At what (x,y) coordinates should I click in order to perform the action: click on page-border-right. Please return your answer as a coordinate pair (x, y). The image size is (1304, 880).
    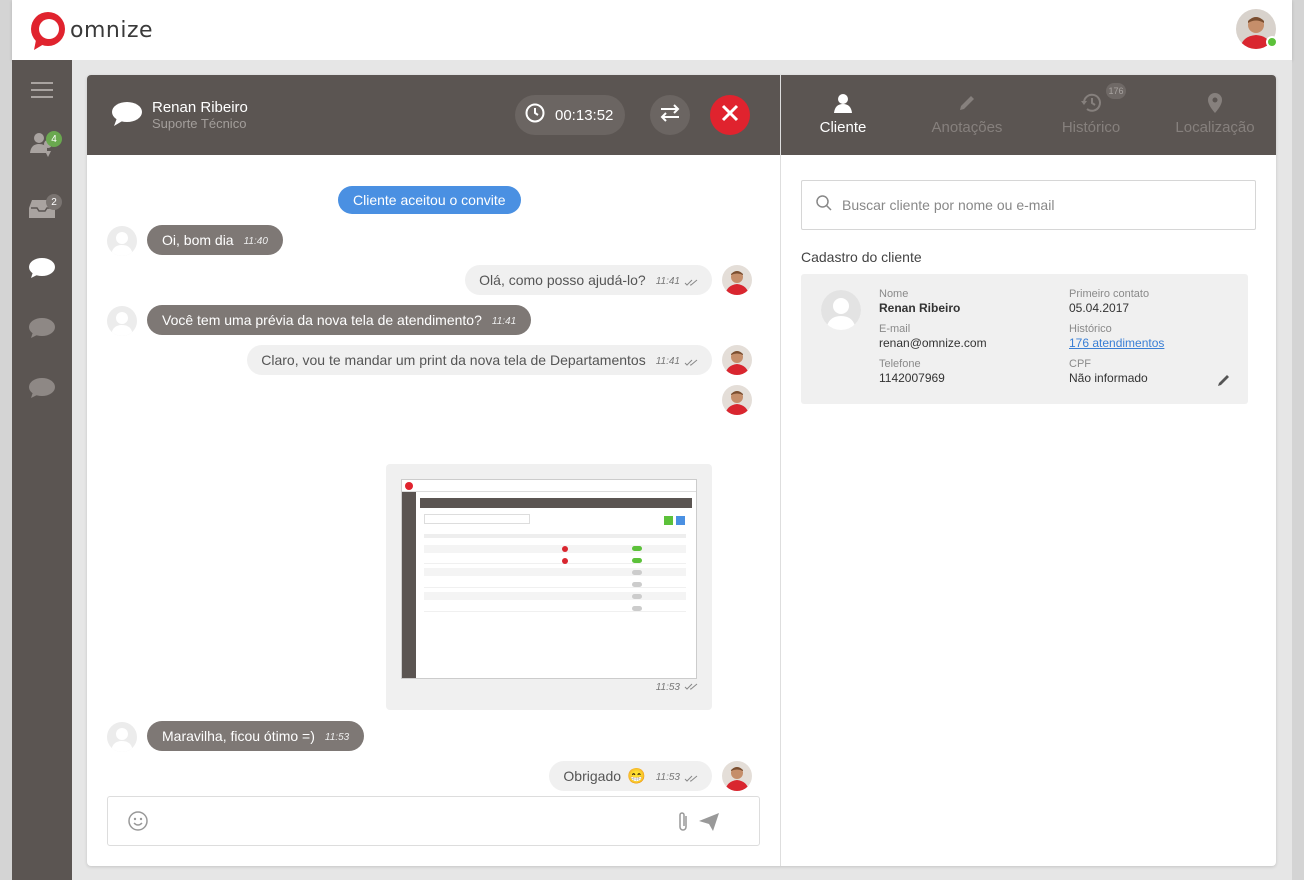
    Looking at the image, I should click on (1298, 440).